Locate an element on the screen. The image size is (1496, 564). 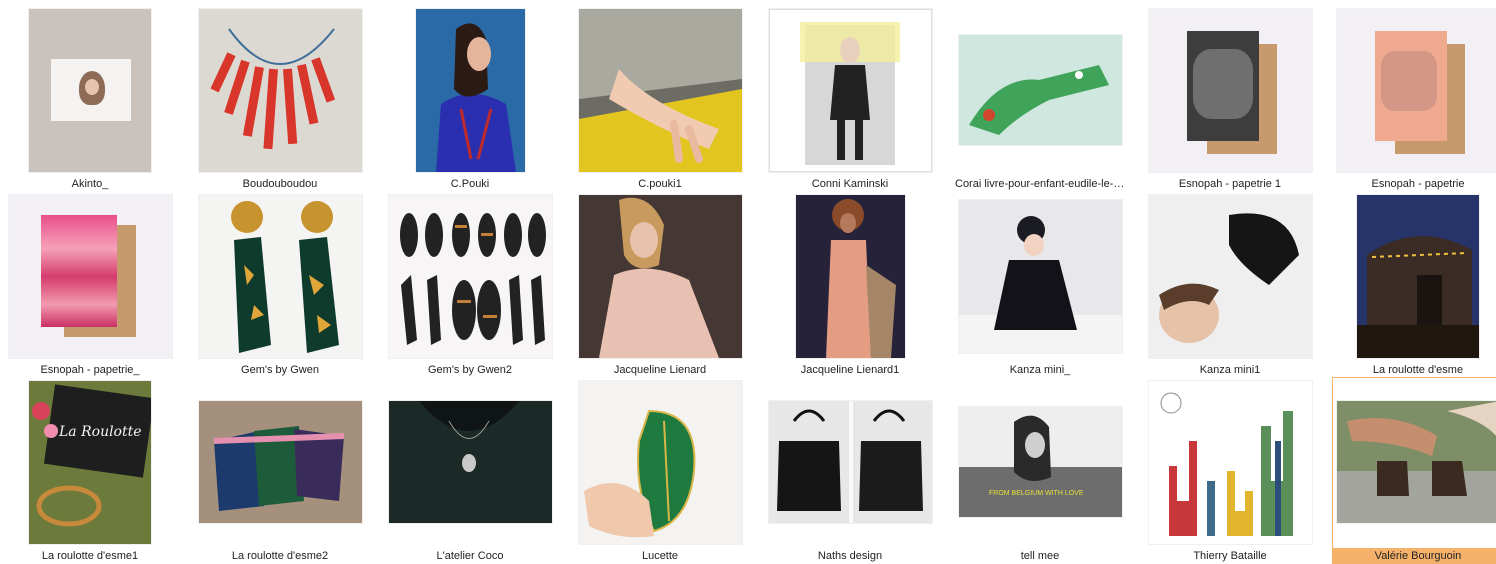
file-thumbnail: Thierry Bataille is located at coordinates (1230, 470).